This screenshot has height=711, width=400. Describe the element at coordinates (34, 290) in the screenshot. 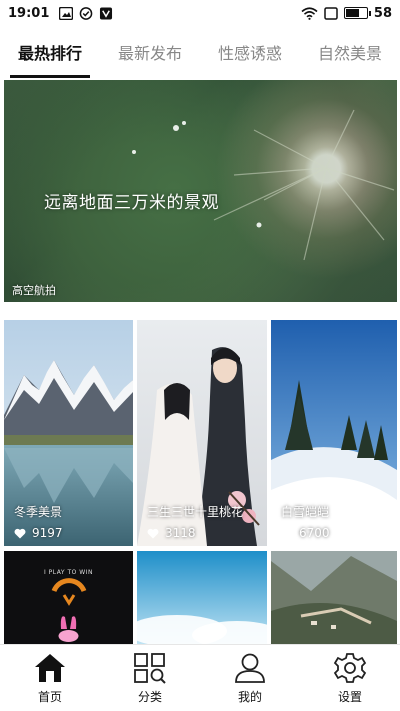

I see `banner-tag: 高空航拍` at that location.